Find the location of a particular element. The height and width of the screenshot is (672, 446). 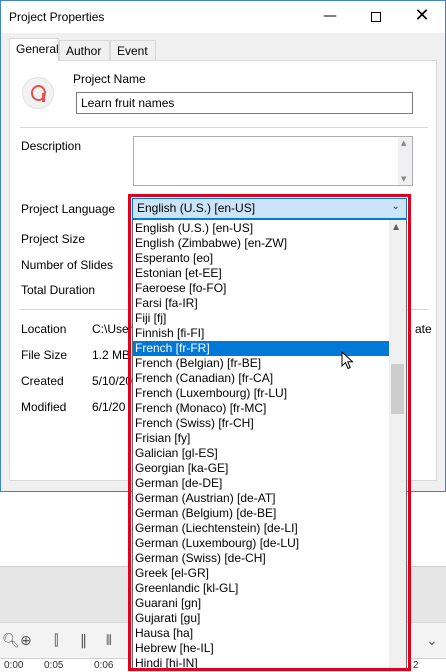

language-option: Hebrew [he-IL] is located at coordinates (261, 648).